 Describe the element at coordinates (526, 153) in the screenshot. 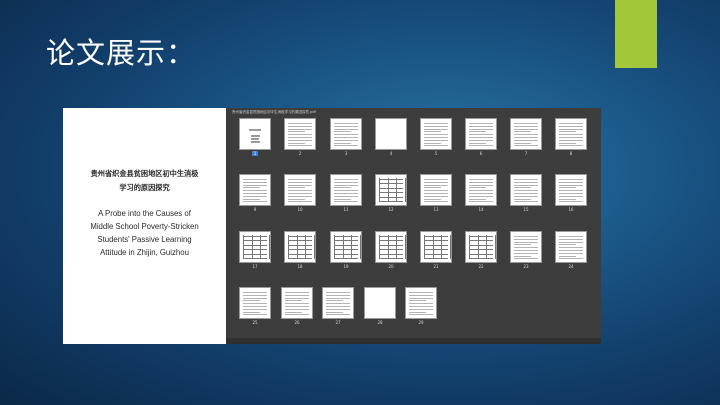

I see `page-number-label: 7` at that location.